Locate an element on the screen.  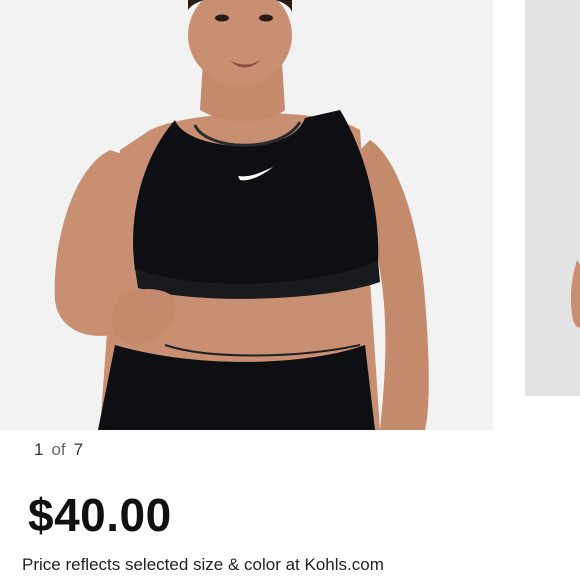
model-photo-next is located at coordinates (552, 198).